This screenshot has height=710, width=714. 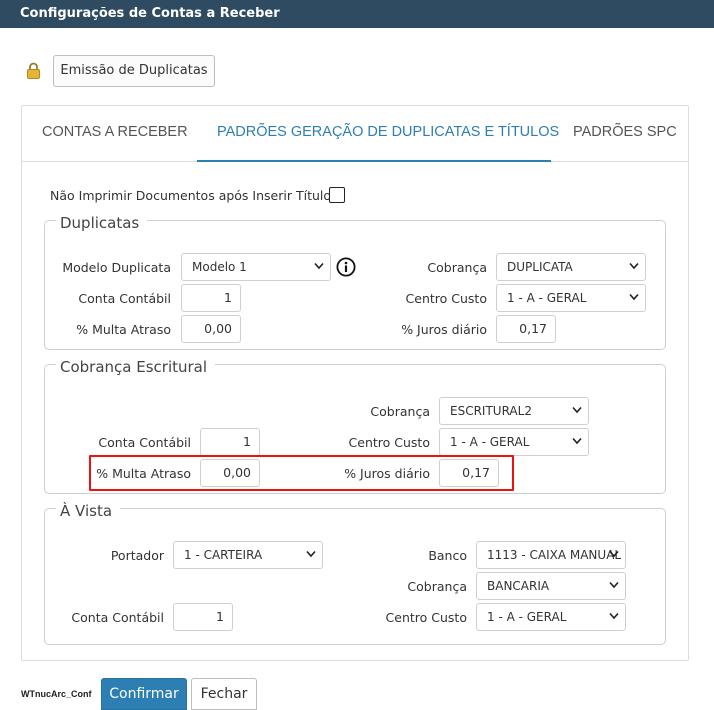 What do you see at coordinates (426, 617) in the screenshot?
I see `a-vista-centro-label: Centro Custo` at bounding box center [426, 617].